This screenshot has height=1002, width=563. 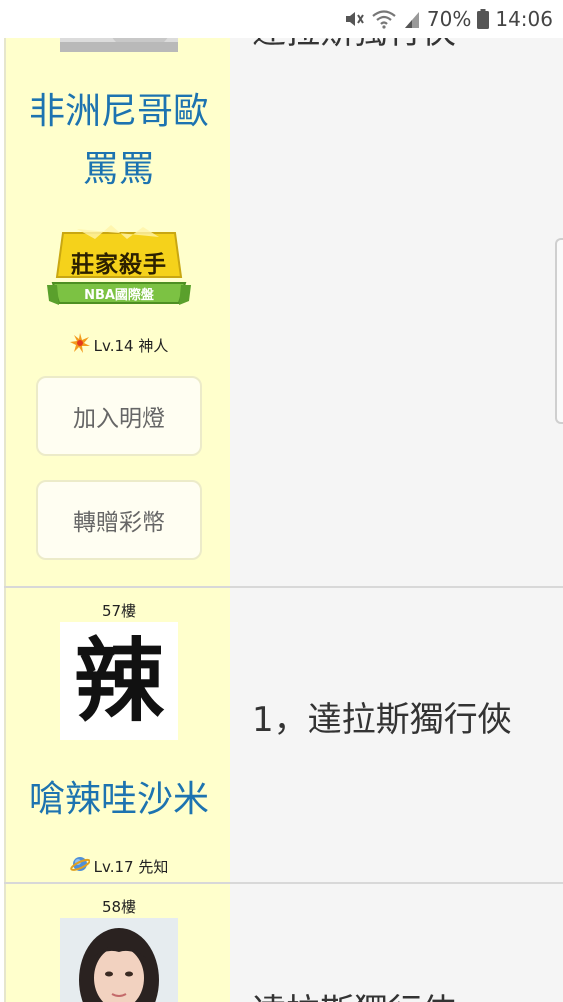 I want to click on avatar-char: 辣, so click(x=119, y=681).